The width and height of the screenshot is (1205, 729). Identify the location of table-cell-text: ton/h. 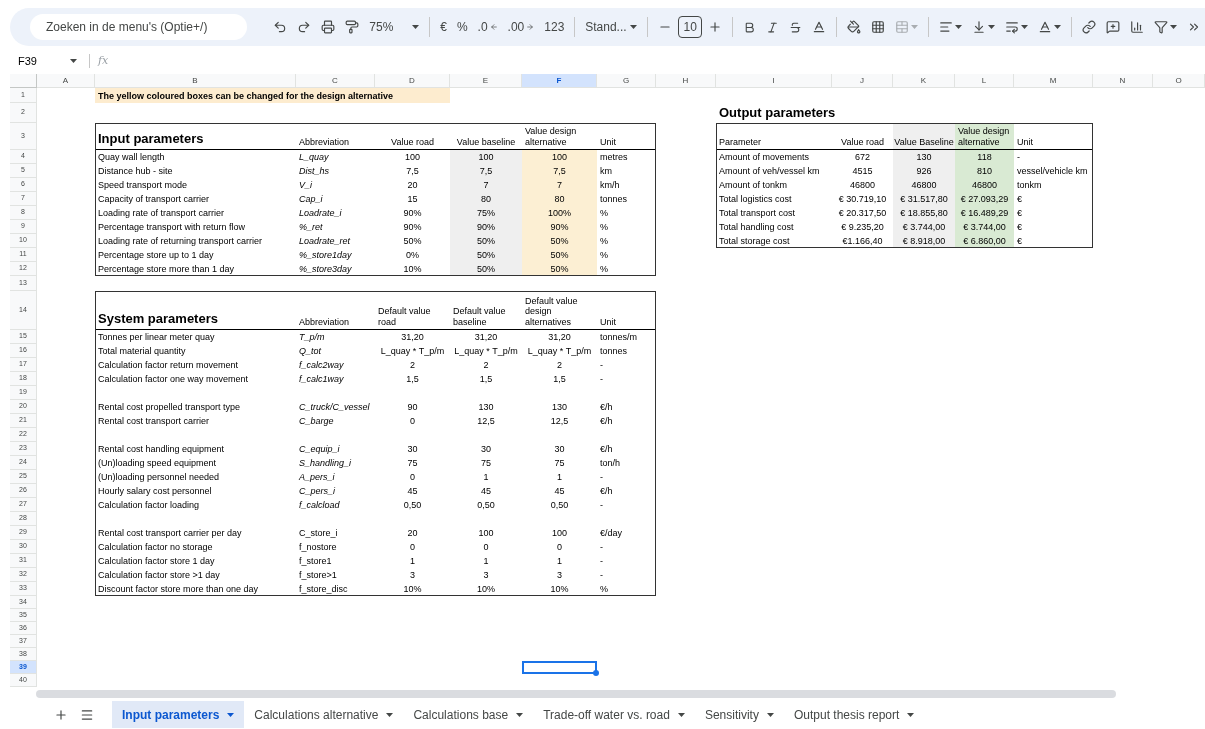
(610, 463).